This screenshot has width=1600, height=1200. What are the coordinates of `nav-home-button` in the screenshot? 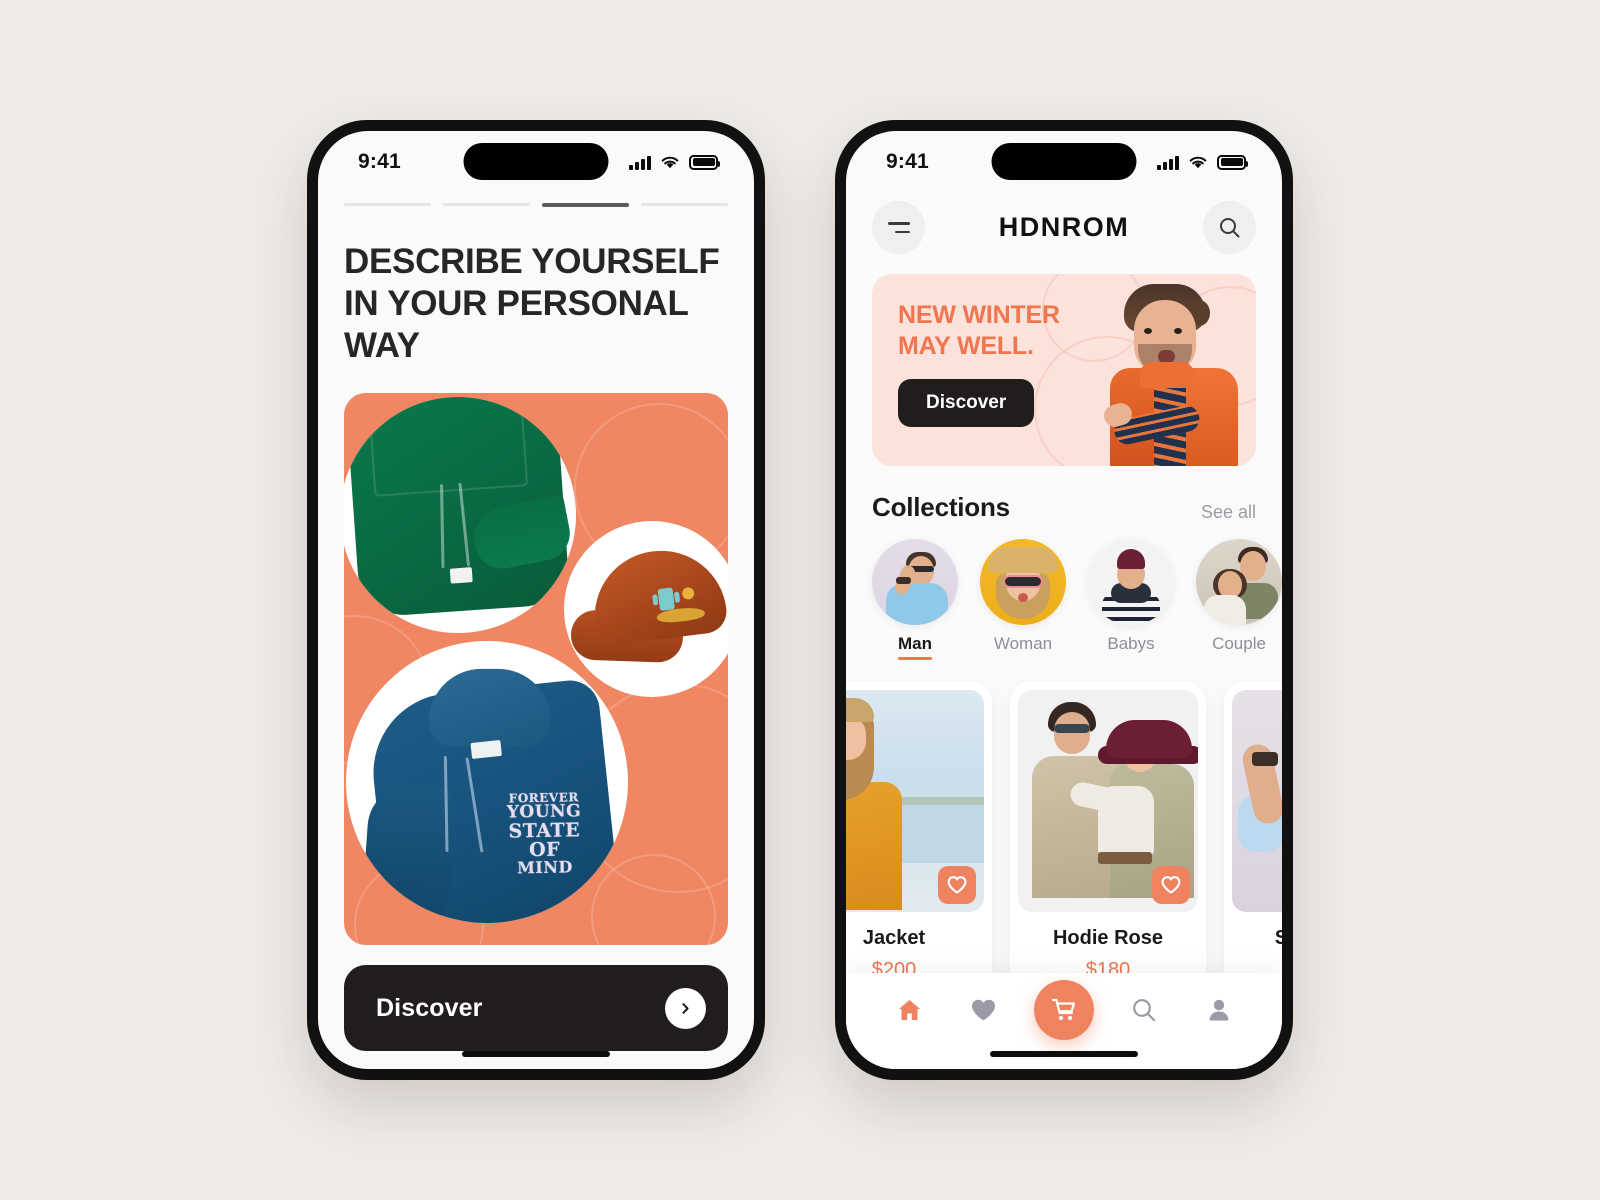 It's located at (909, 1010).